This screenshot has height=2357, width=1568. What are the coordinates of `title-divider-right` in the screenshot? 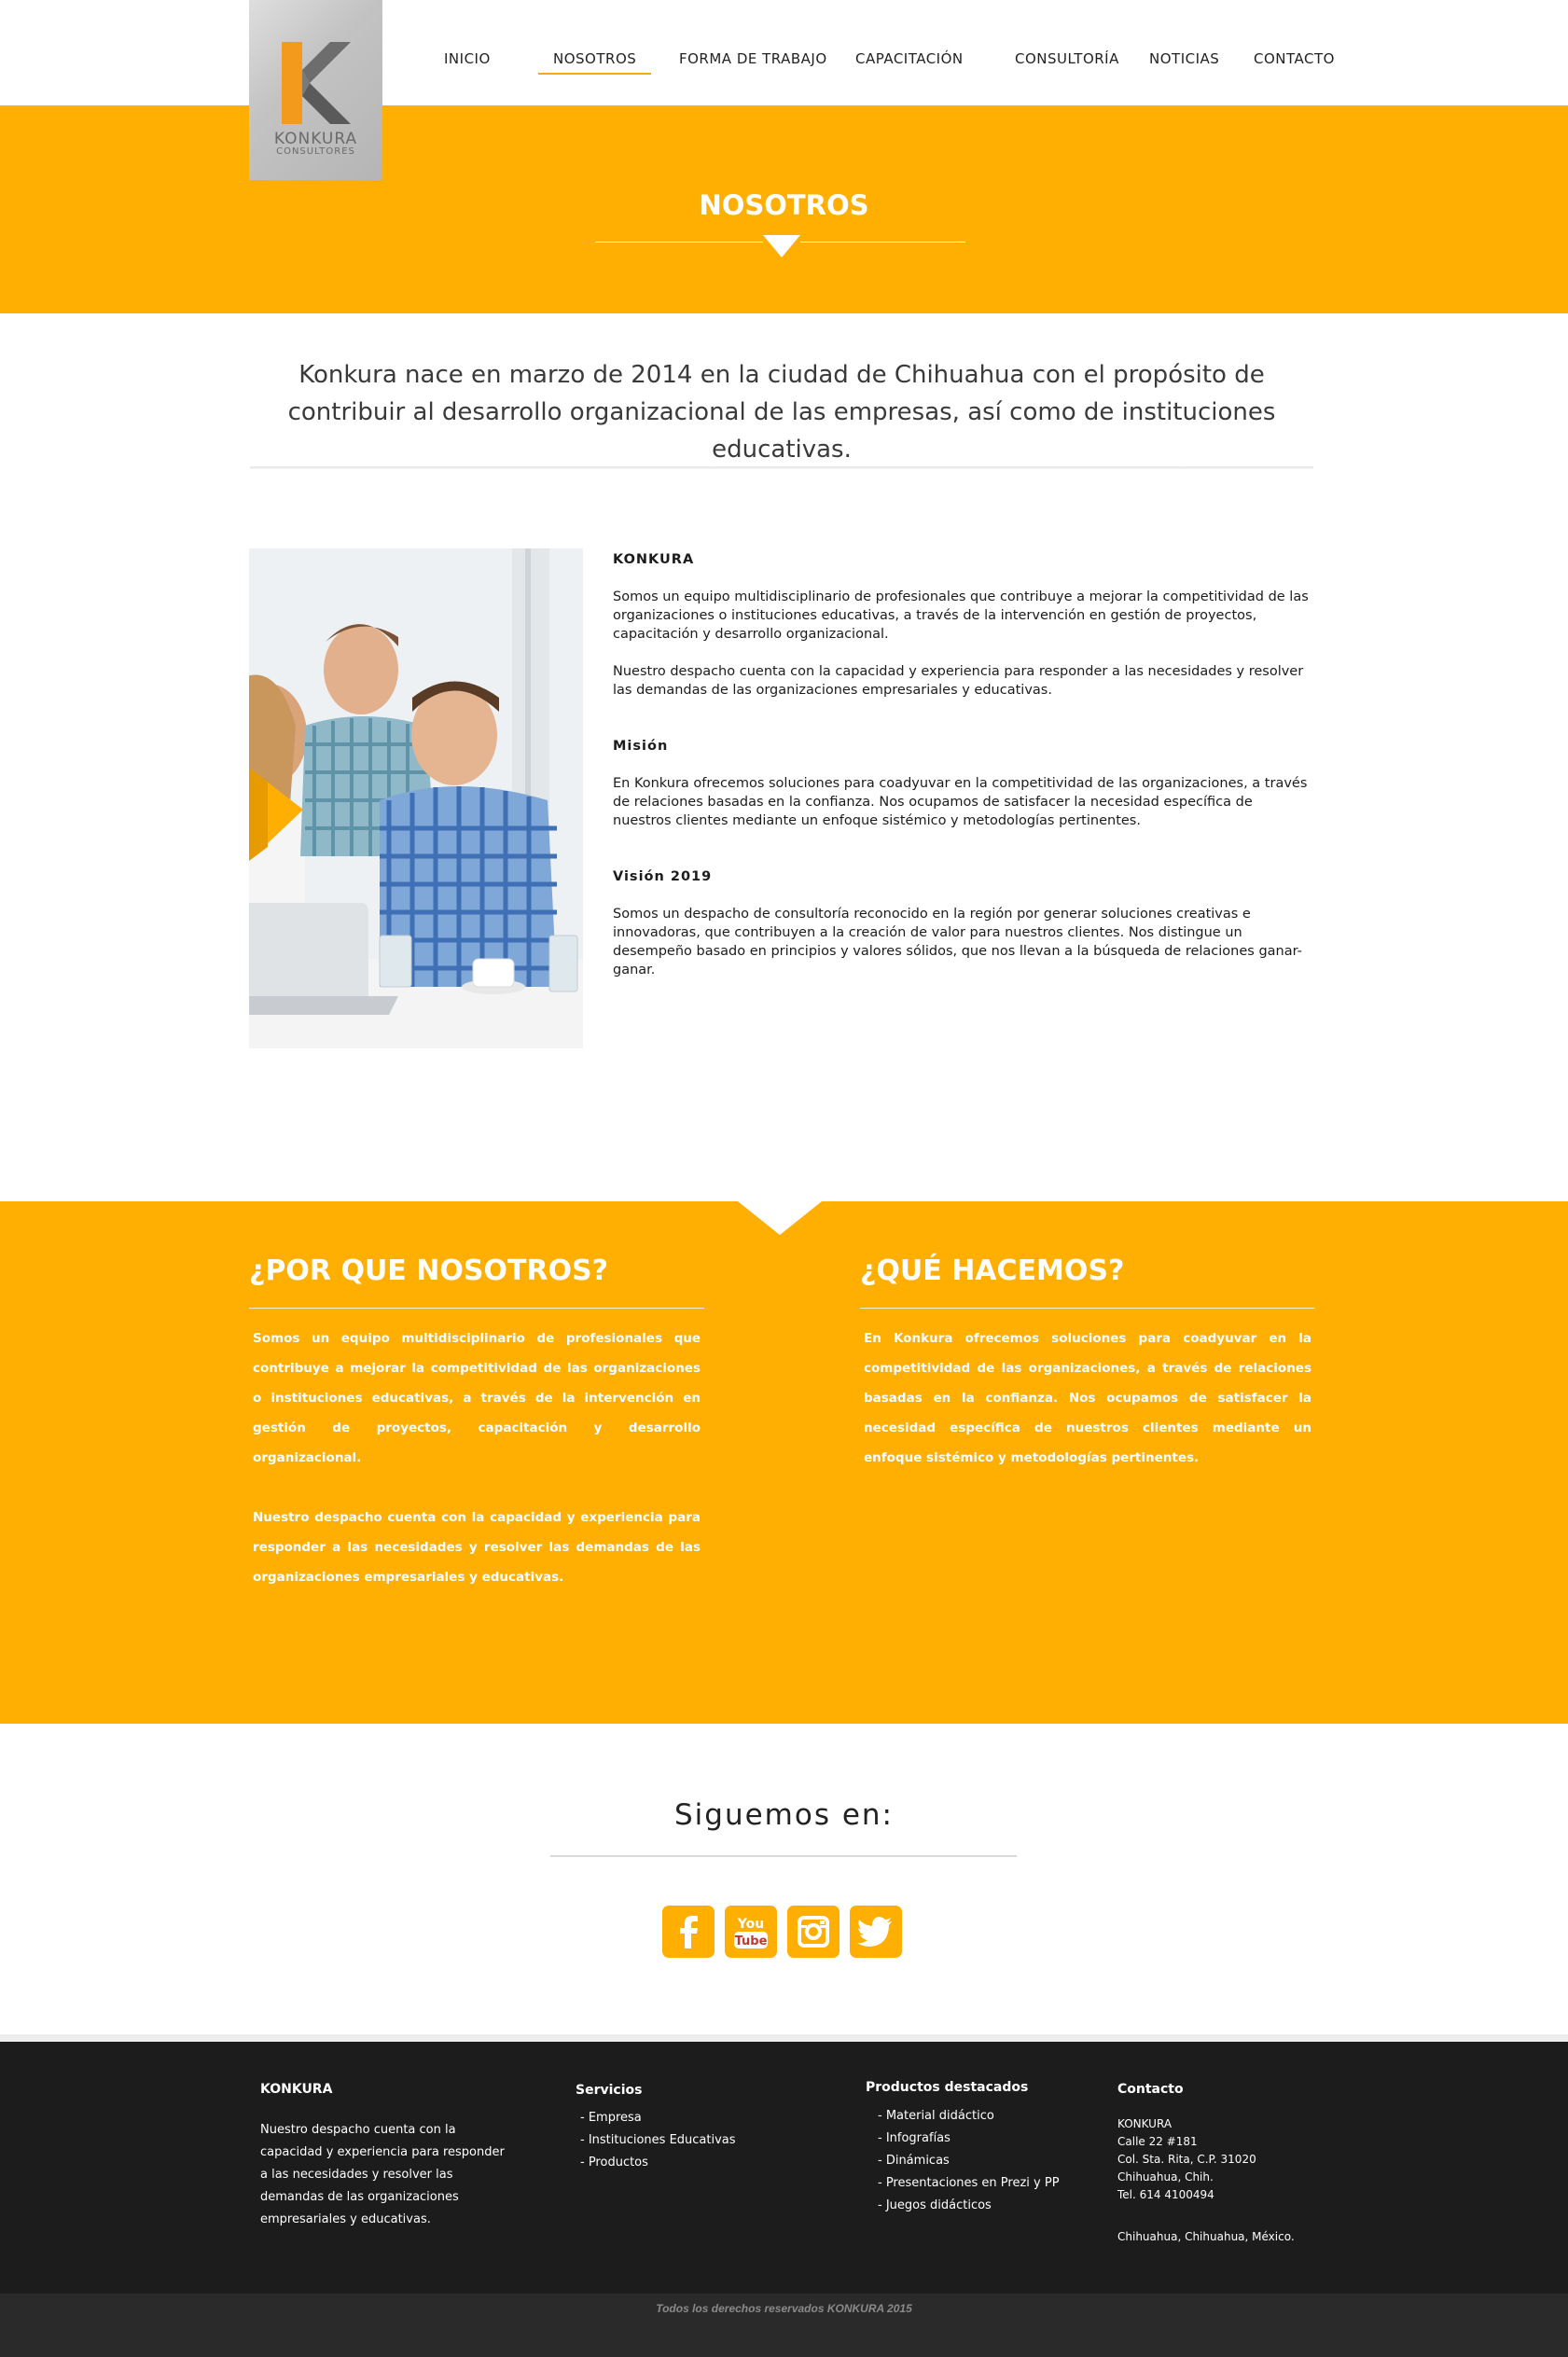 It's located at (882, 242).